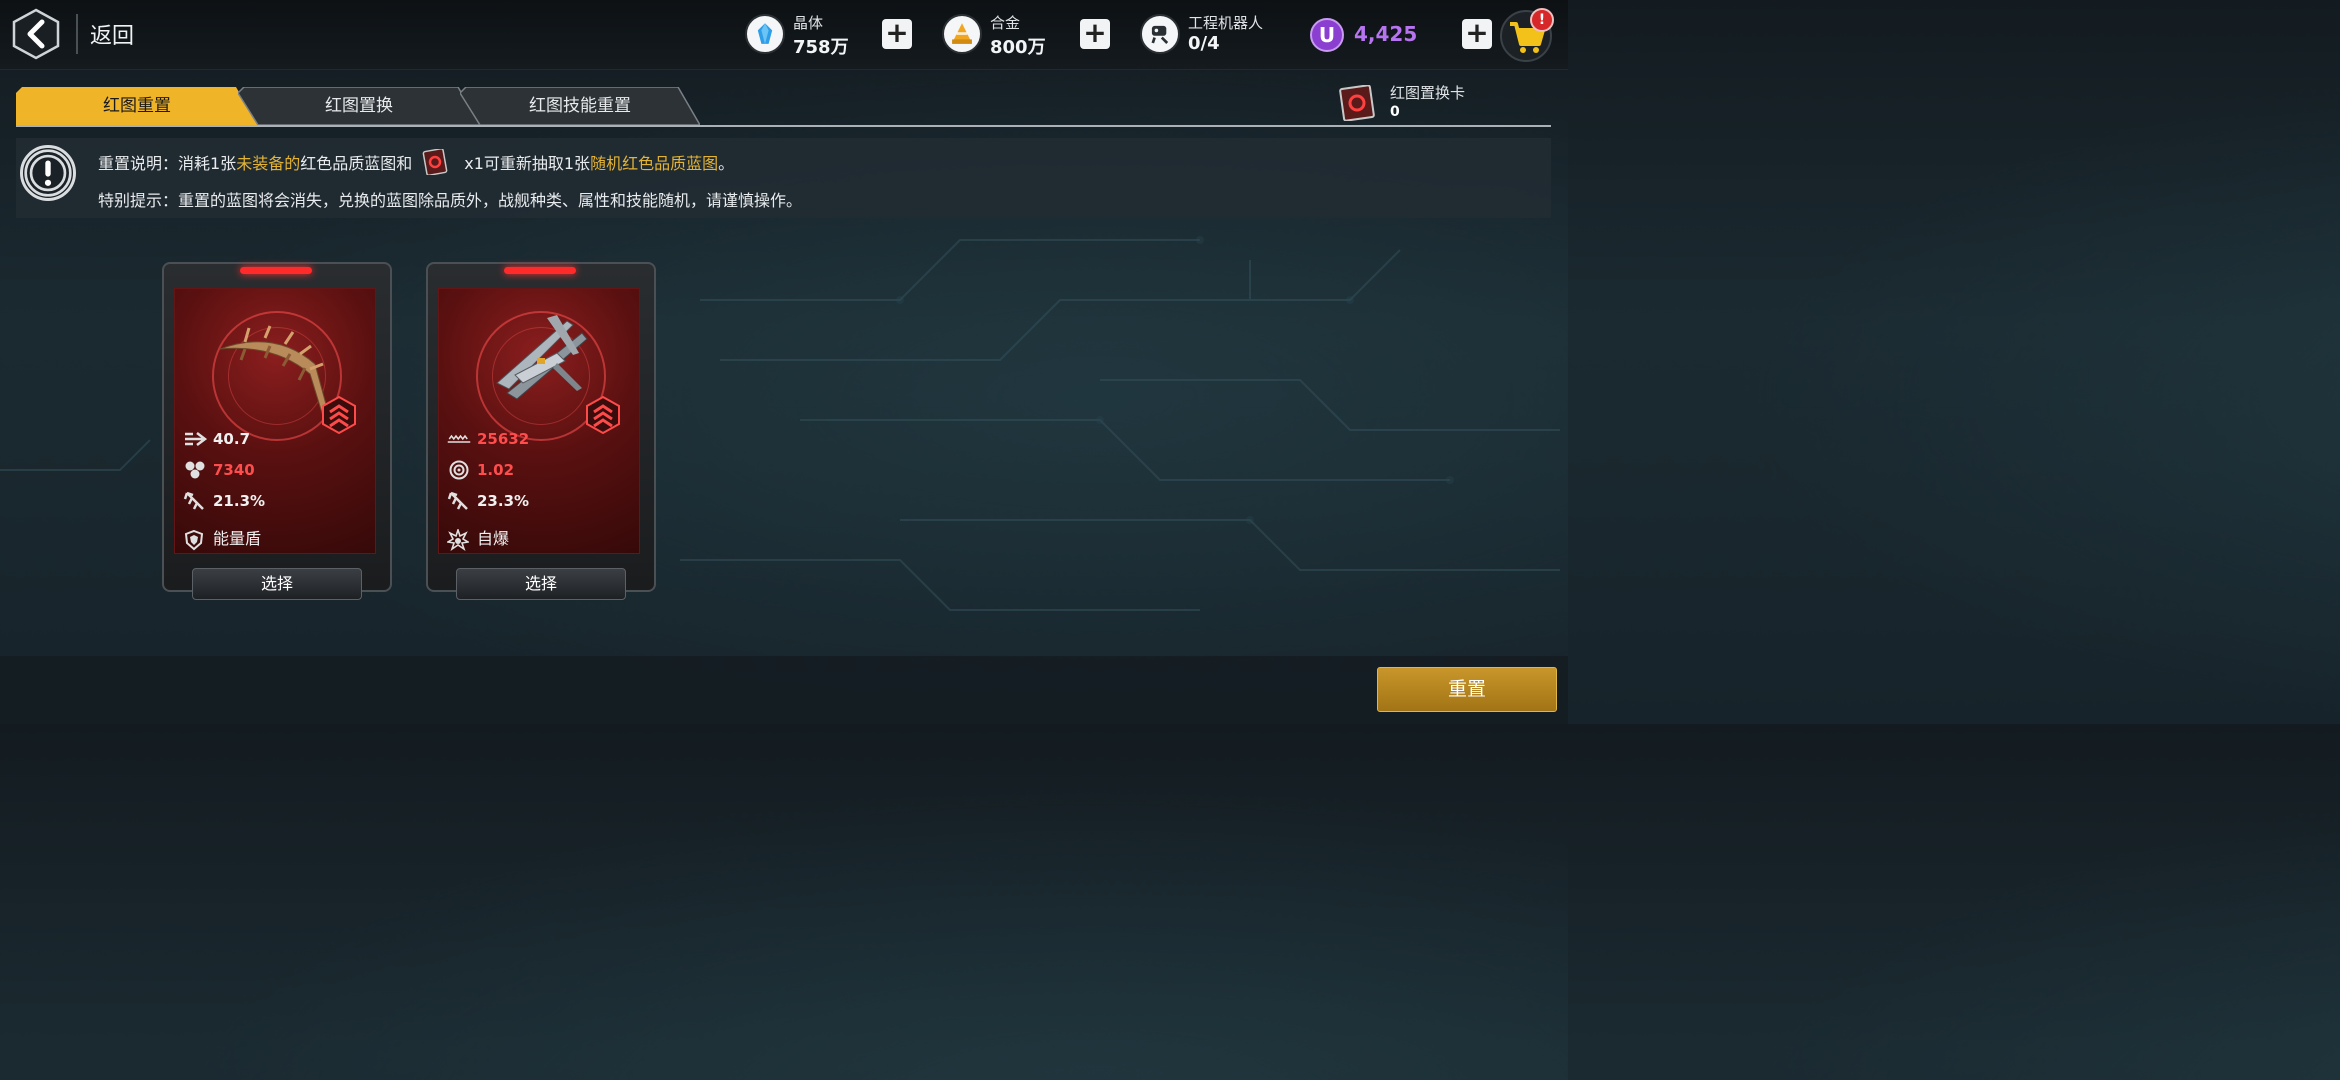 The image size is (2340, 1080). What do you see at coordinates (496, 470) in the screenshot?
I see `stat-value: 1.02` at bounding box center [496, 470].